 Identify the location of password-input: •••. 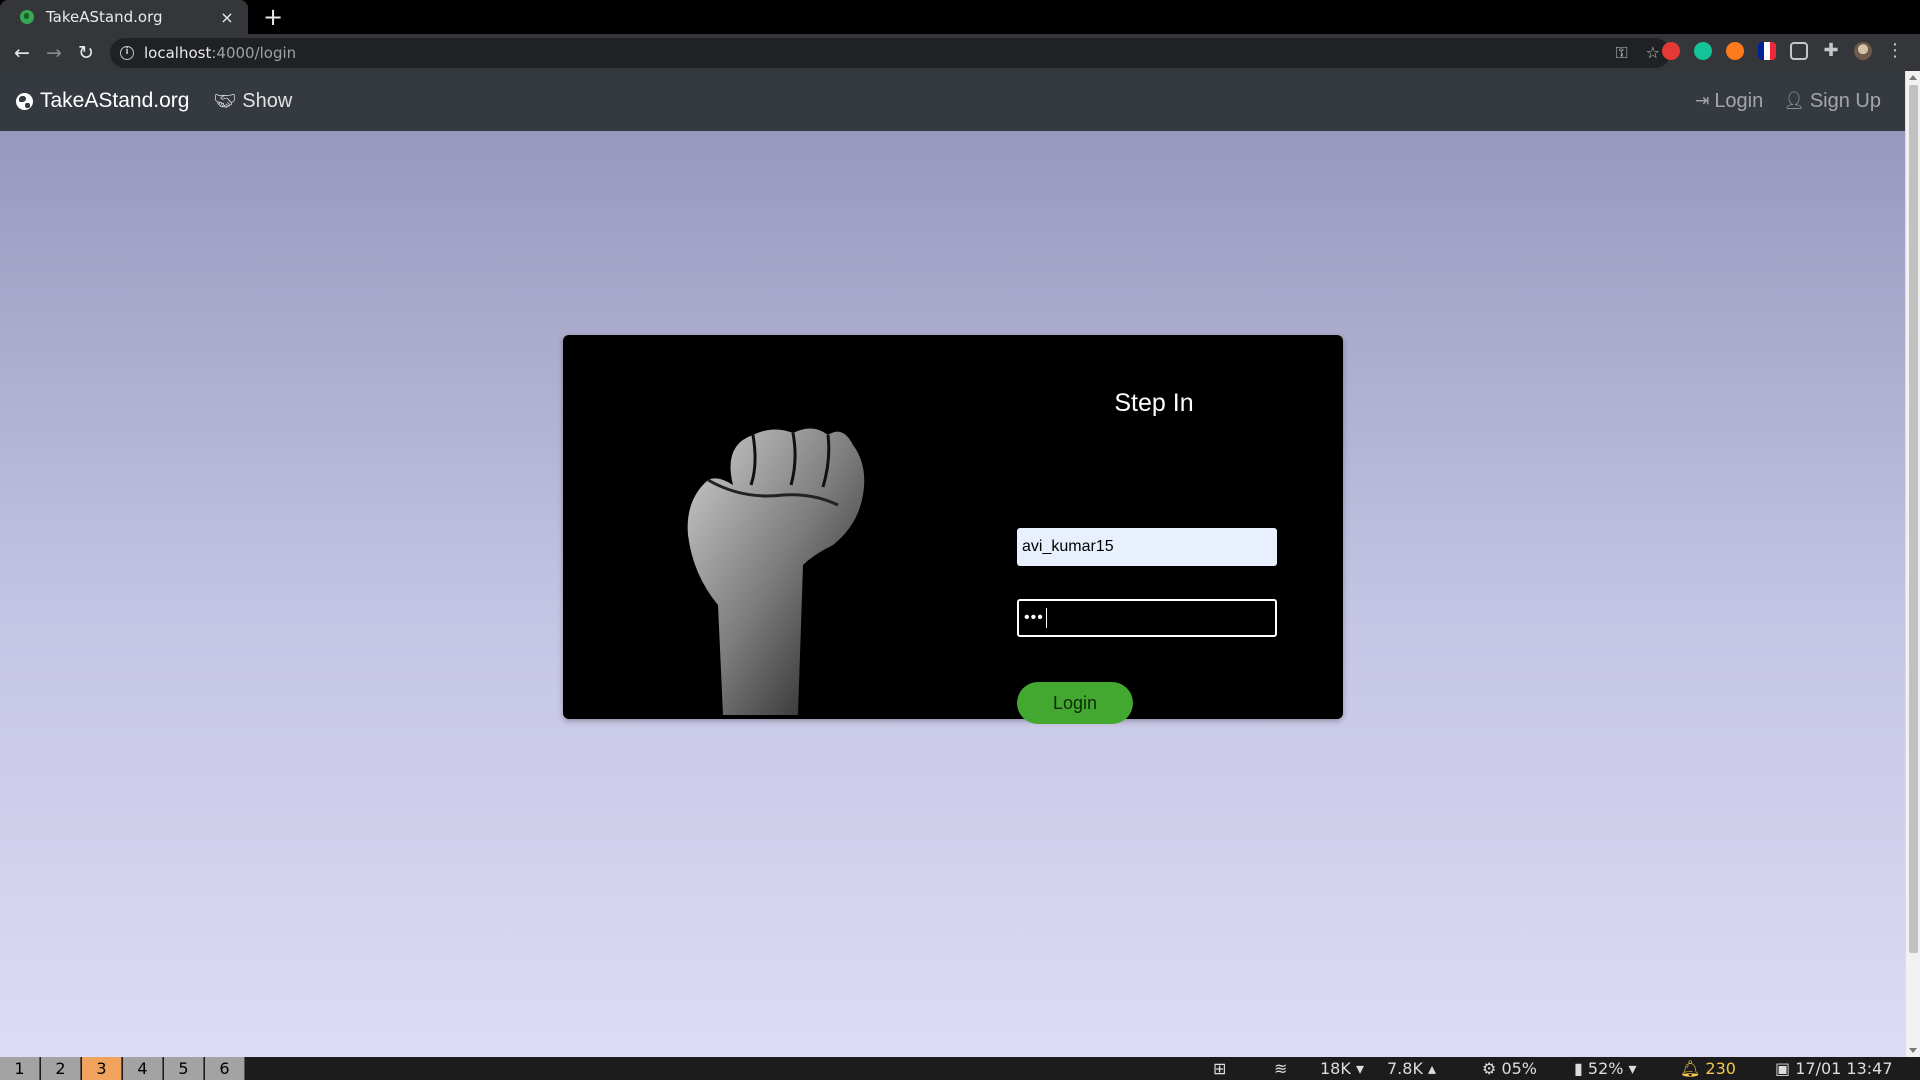
(1147, 618).